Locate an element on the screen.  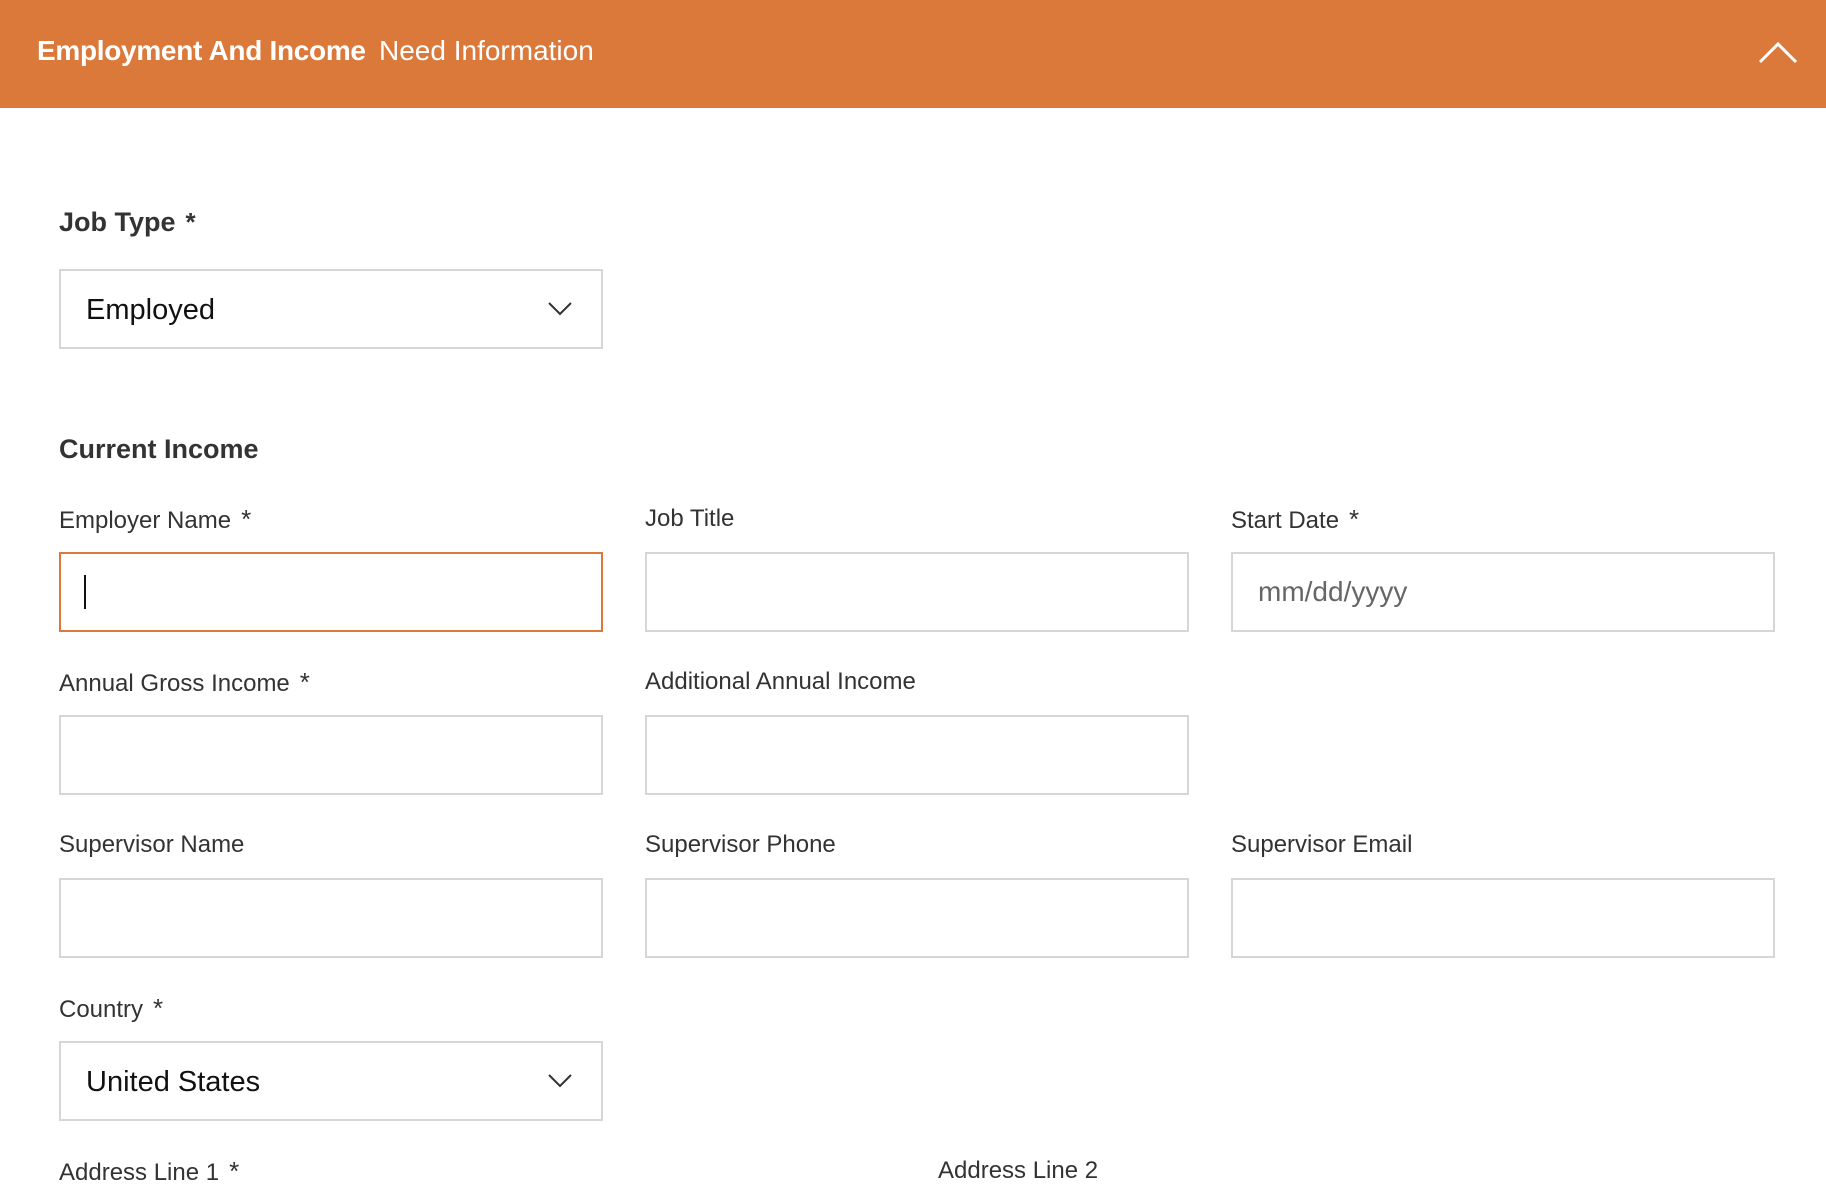
country-value: United States is located at coordinates (173, 1082).